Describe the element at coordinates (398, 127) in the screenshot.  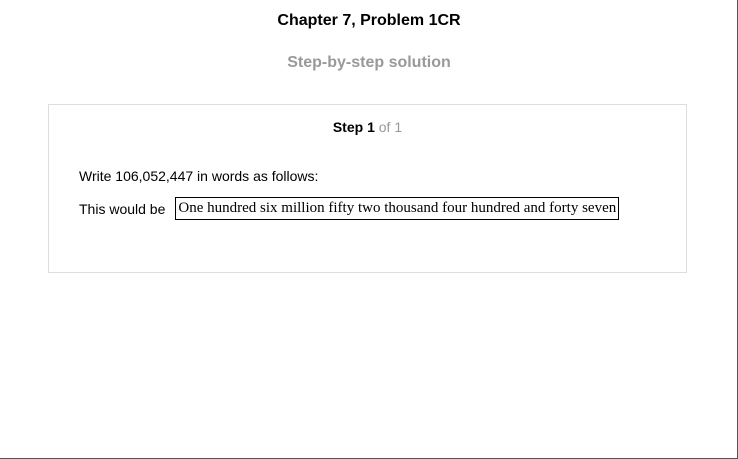
I see `step-total: 1` at that location.